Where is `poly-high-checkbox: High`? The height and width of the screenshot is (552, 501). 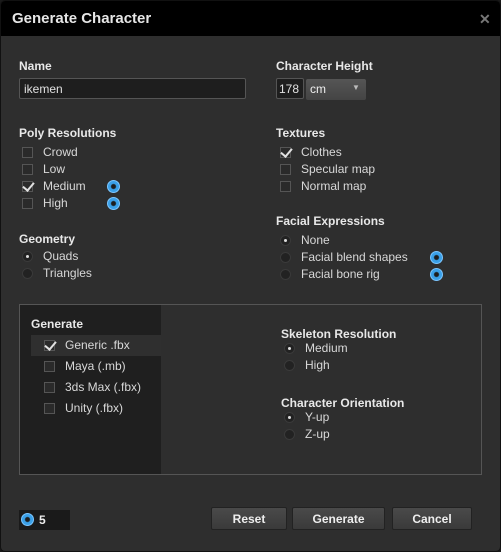 poly-high-checkbox: High is located at coordinates (45, 203).